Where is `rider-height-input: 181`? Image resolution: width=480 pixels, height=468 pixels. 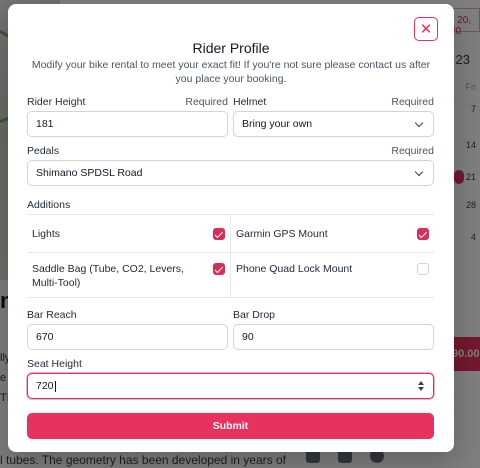 rider-height-input: 181 is located at coordinates (127, 124).